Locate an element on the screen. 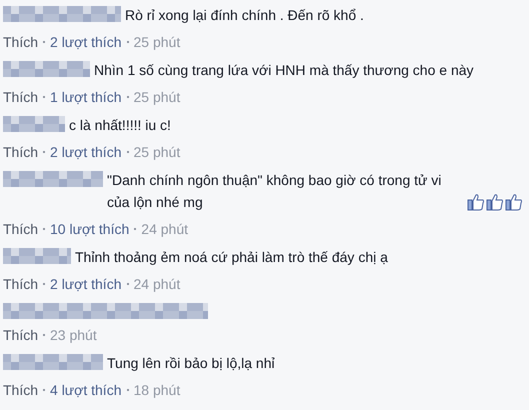 The width and height of the screenshot is (529, 410). comment-text: Thỉnh thoảng ẻm noá cứ phải làm trò thế đáy chị ạ is located at coordinates (231, 257).